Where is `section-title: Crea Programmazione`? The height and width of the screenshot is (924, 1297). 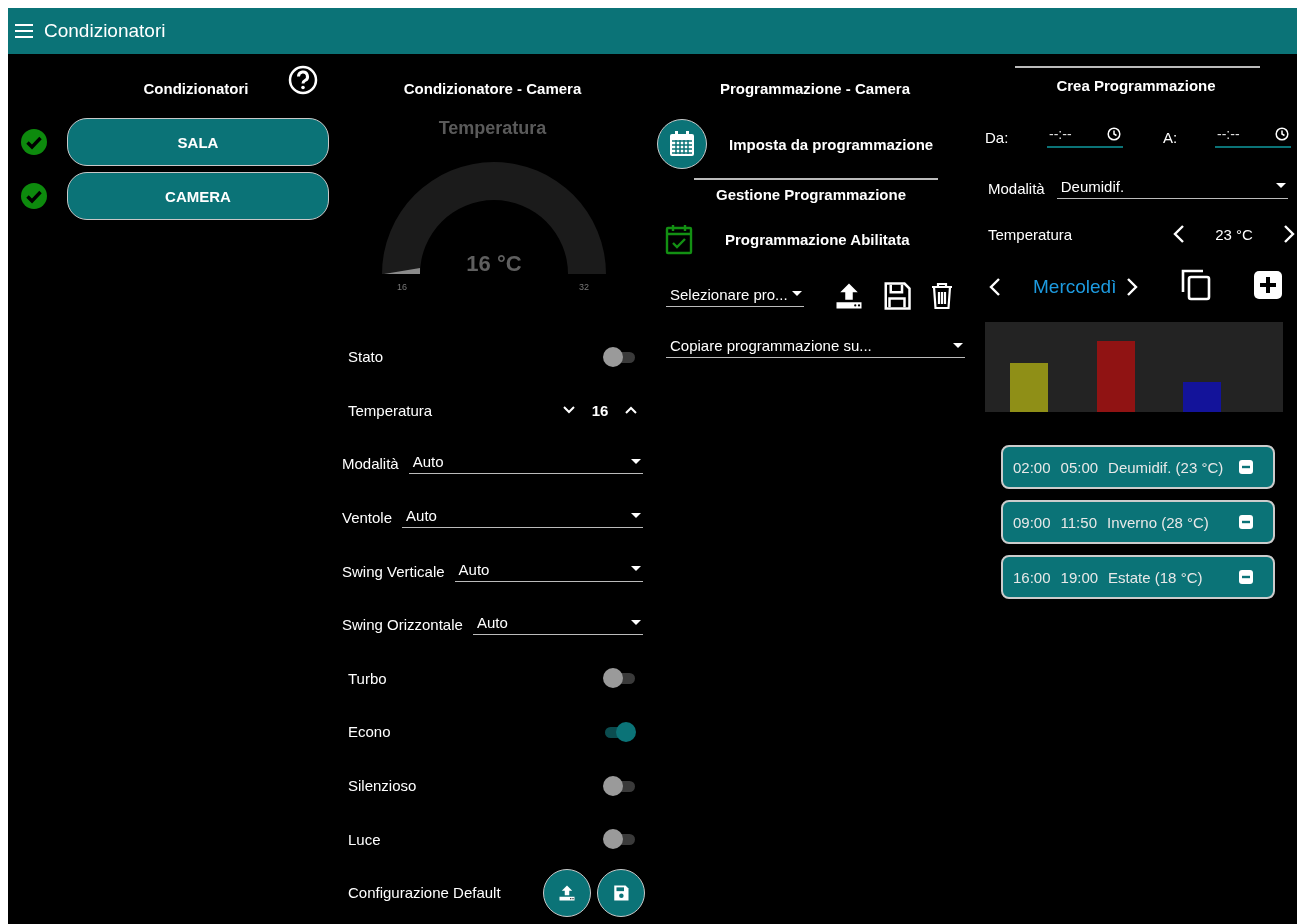
section-title: Crea Programmazione is located at coordinates (1136, 86).